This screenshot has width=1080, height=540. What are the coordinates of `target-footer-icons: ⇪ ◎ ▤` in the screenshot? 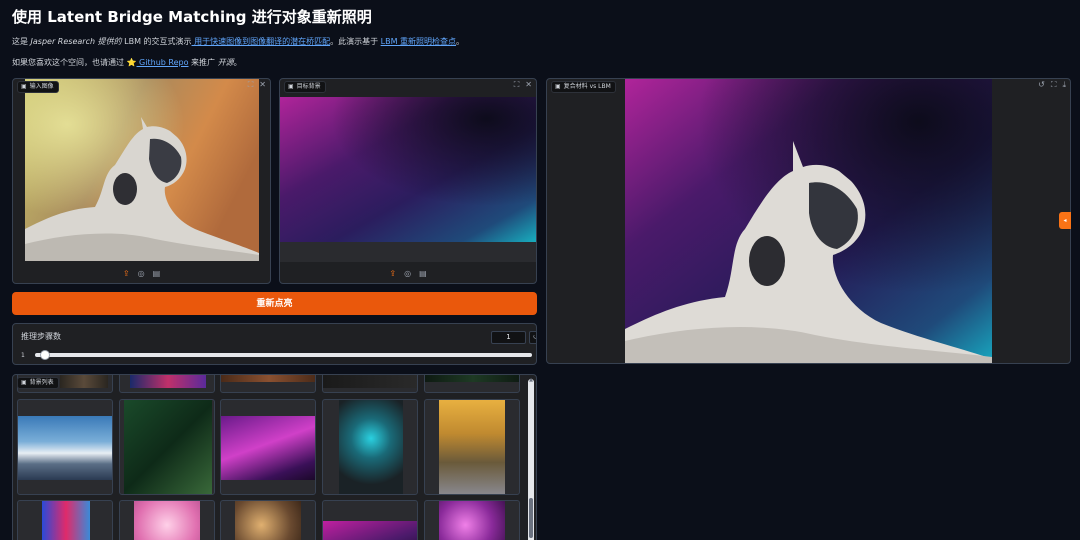 It's located at (408, 273).